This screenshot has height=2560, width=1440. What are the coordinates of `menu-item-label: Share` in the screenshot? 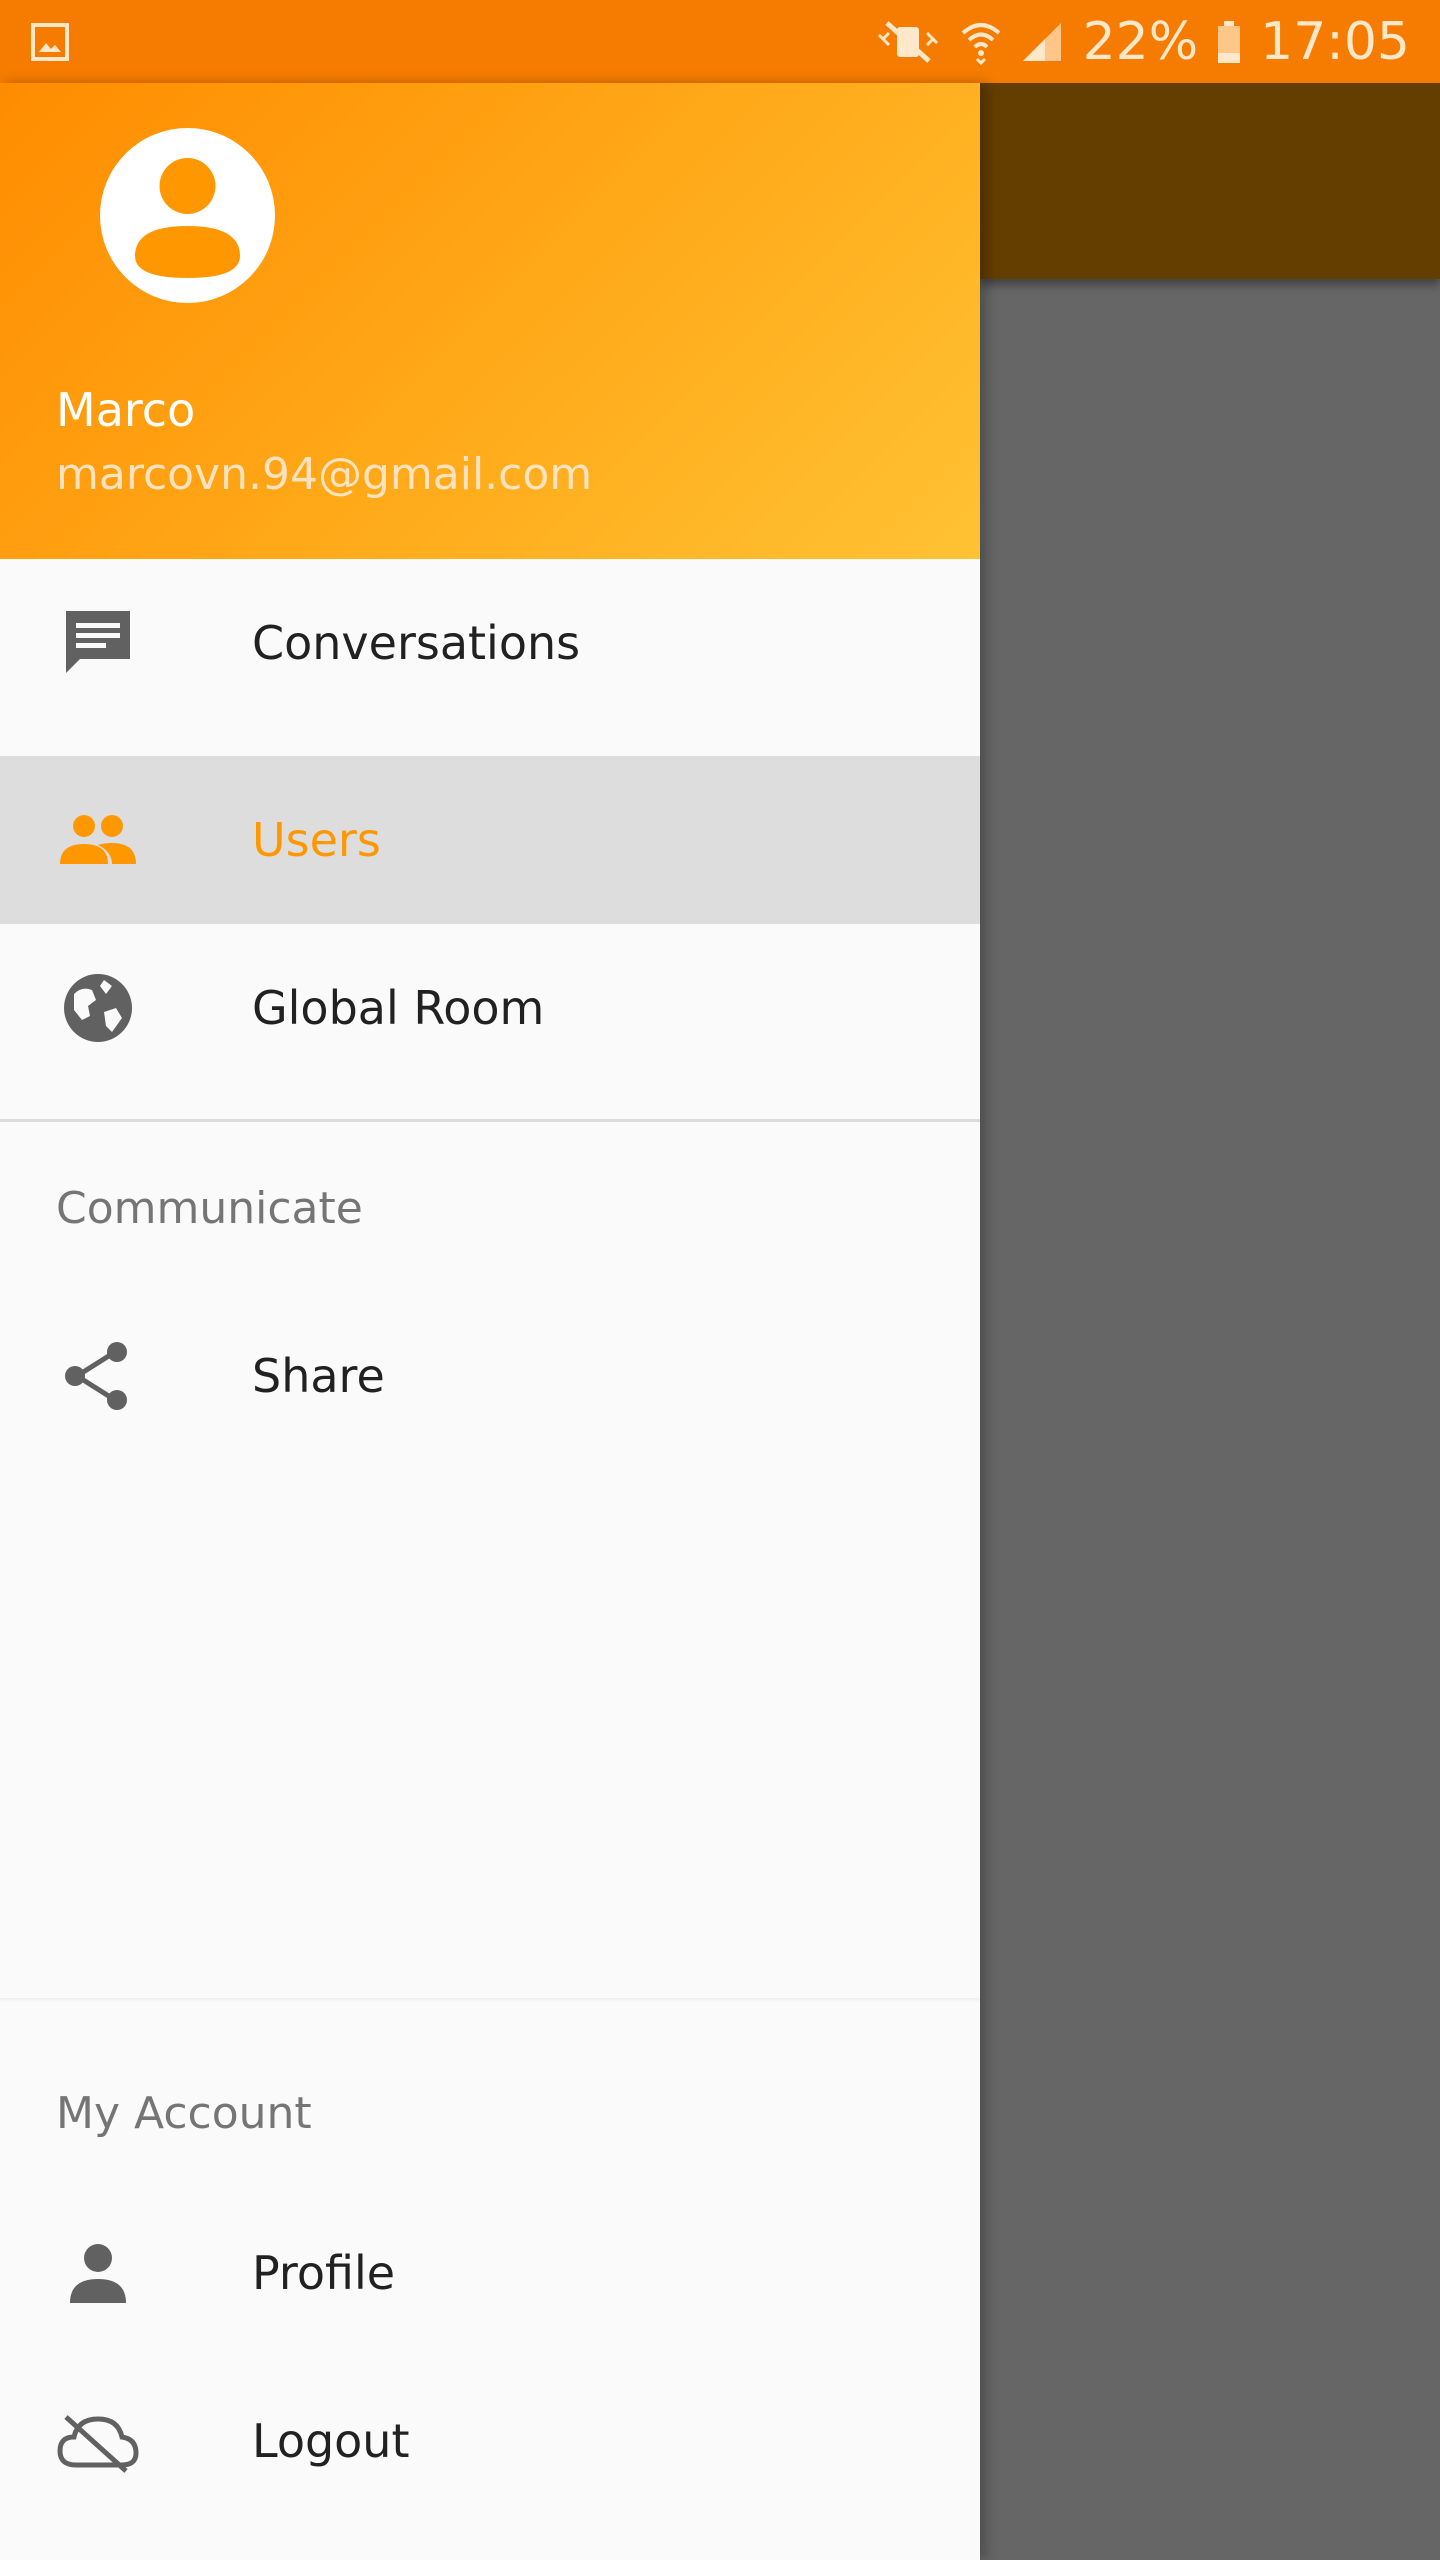 It's located at (318, 1376).